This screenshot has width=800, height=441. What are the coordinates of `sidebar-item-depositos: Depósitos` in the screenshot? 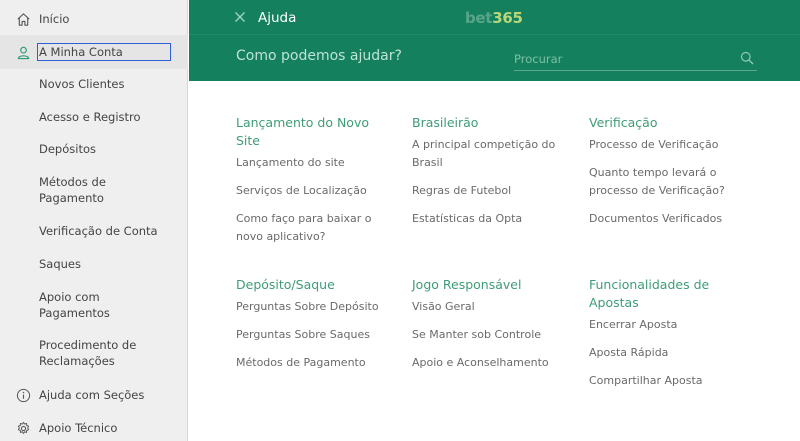 It's located at (94, 149).